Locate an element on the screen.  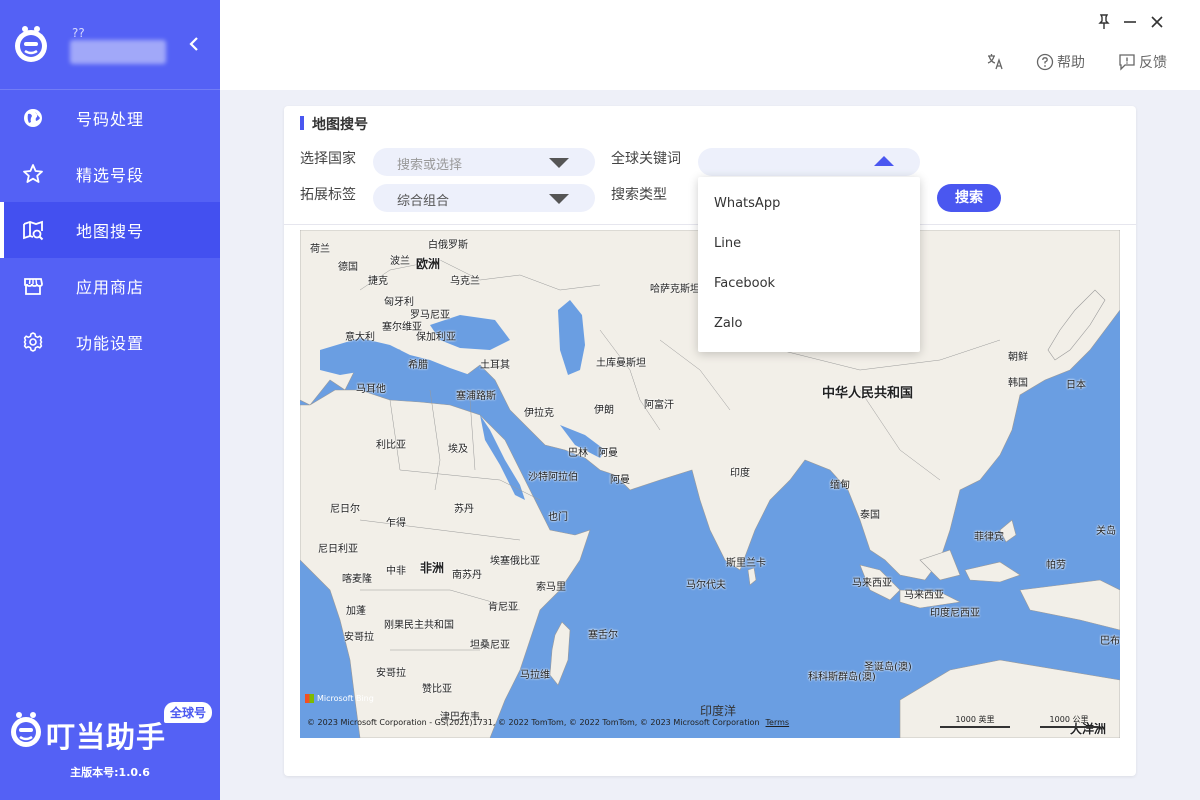
map-scale-miles: 1000 英里 is located at coordinates (975, 721).